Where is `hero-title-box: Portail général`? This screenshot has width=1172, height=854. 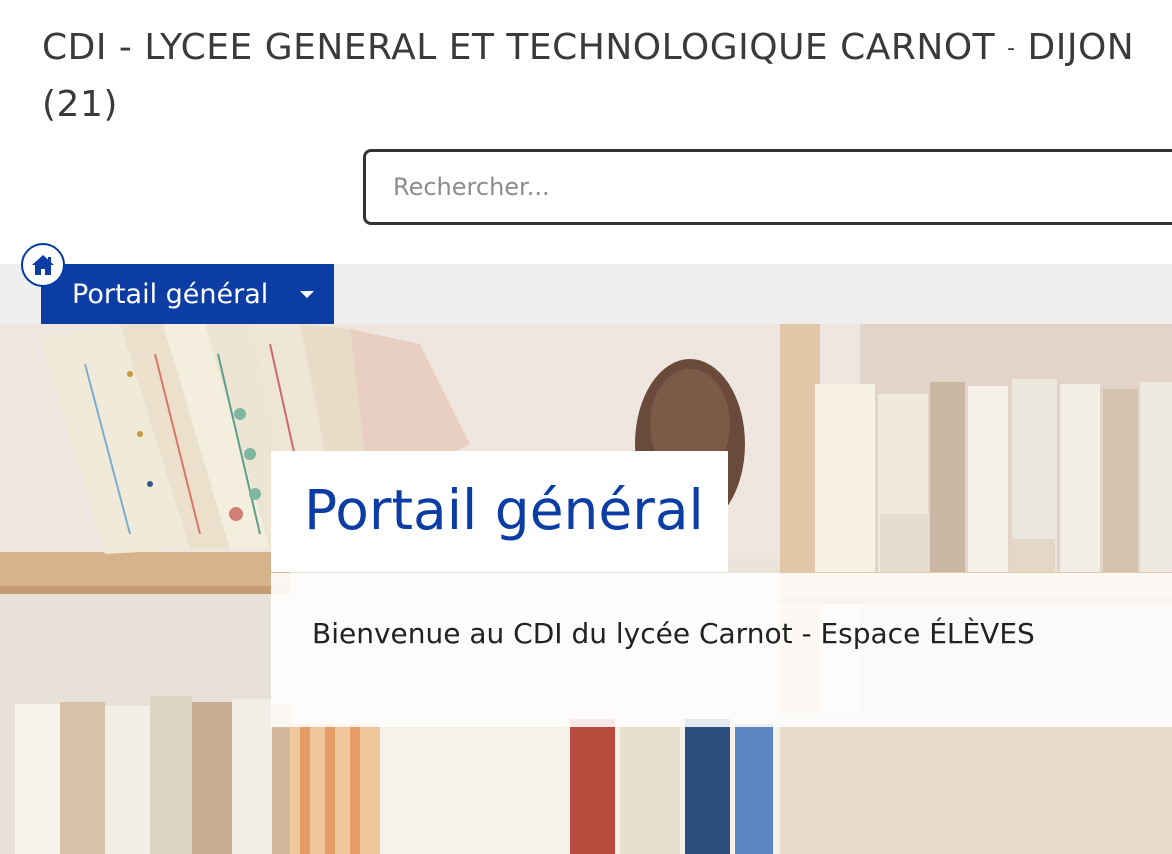 hero-title-box: Portail général is located at coordinates (499, 511).